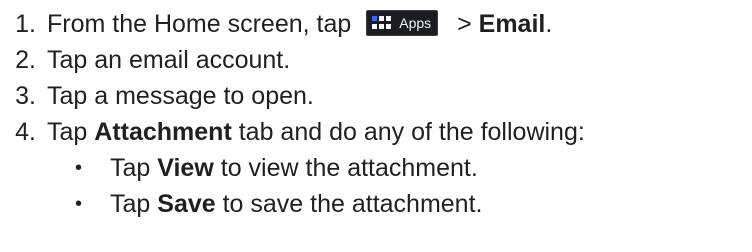  I want to click on step-number: 4., so click(25, 132).